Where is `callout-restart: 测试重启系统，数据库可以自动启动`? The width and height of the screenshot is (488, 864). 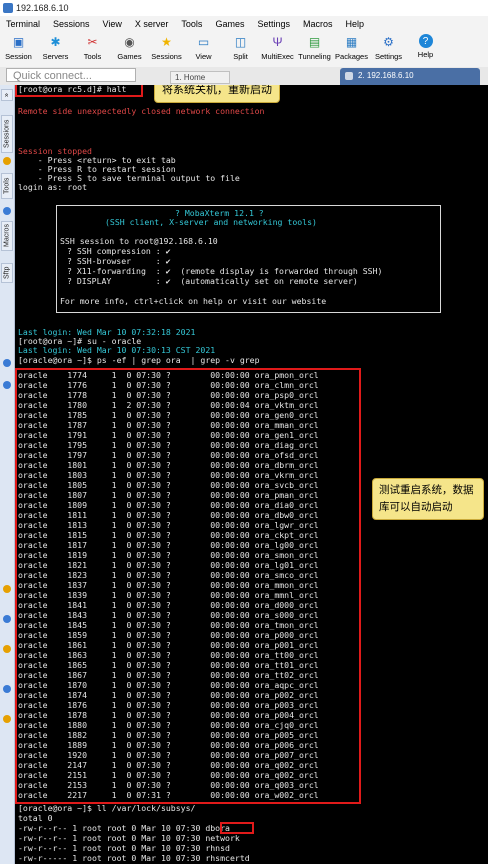 callout-restart: 测试重启系统，数据库可以自动启动 is located at coordinates (428, 499).